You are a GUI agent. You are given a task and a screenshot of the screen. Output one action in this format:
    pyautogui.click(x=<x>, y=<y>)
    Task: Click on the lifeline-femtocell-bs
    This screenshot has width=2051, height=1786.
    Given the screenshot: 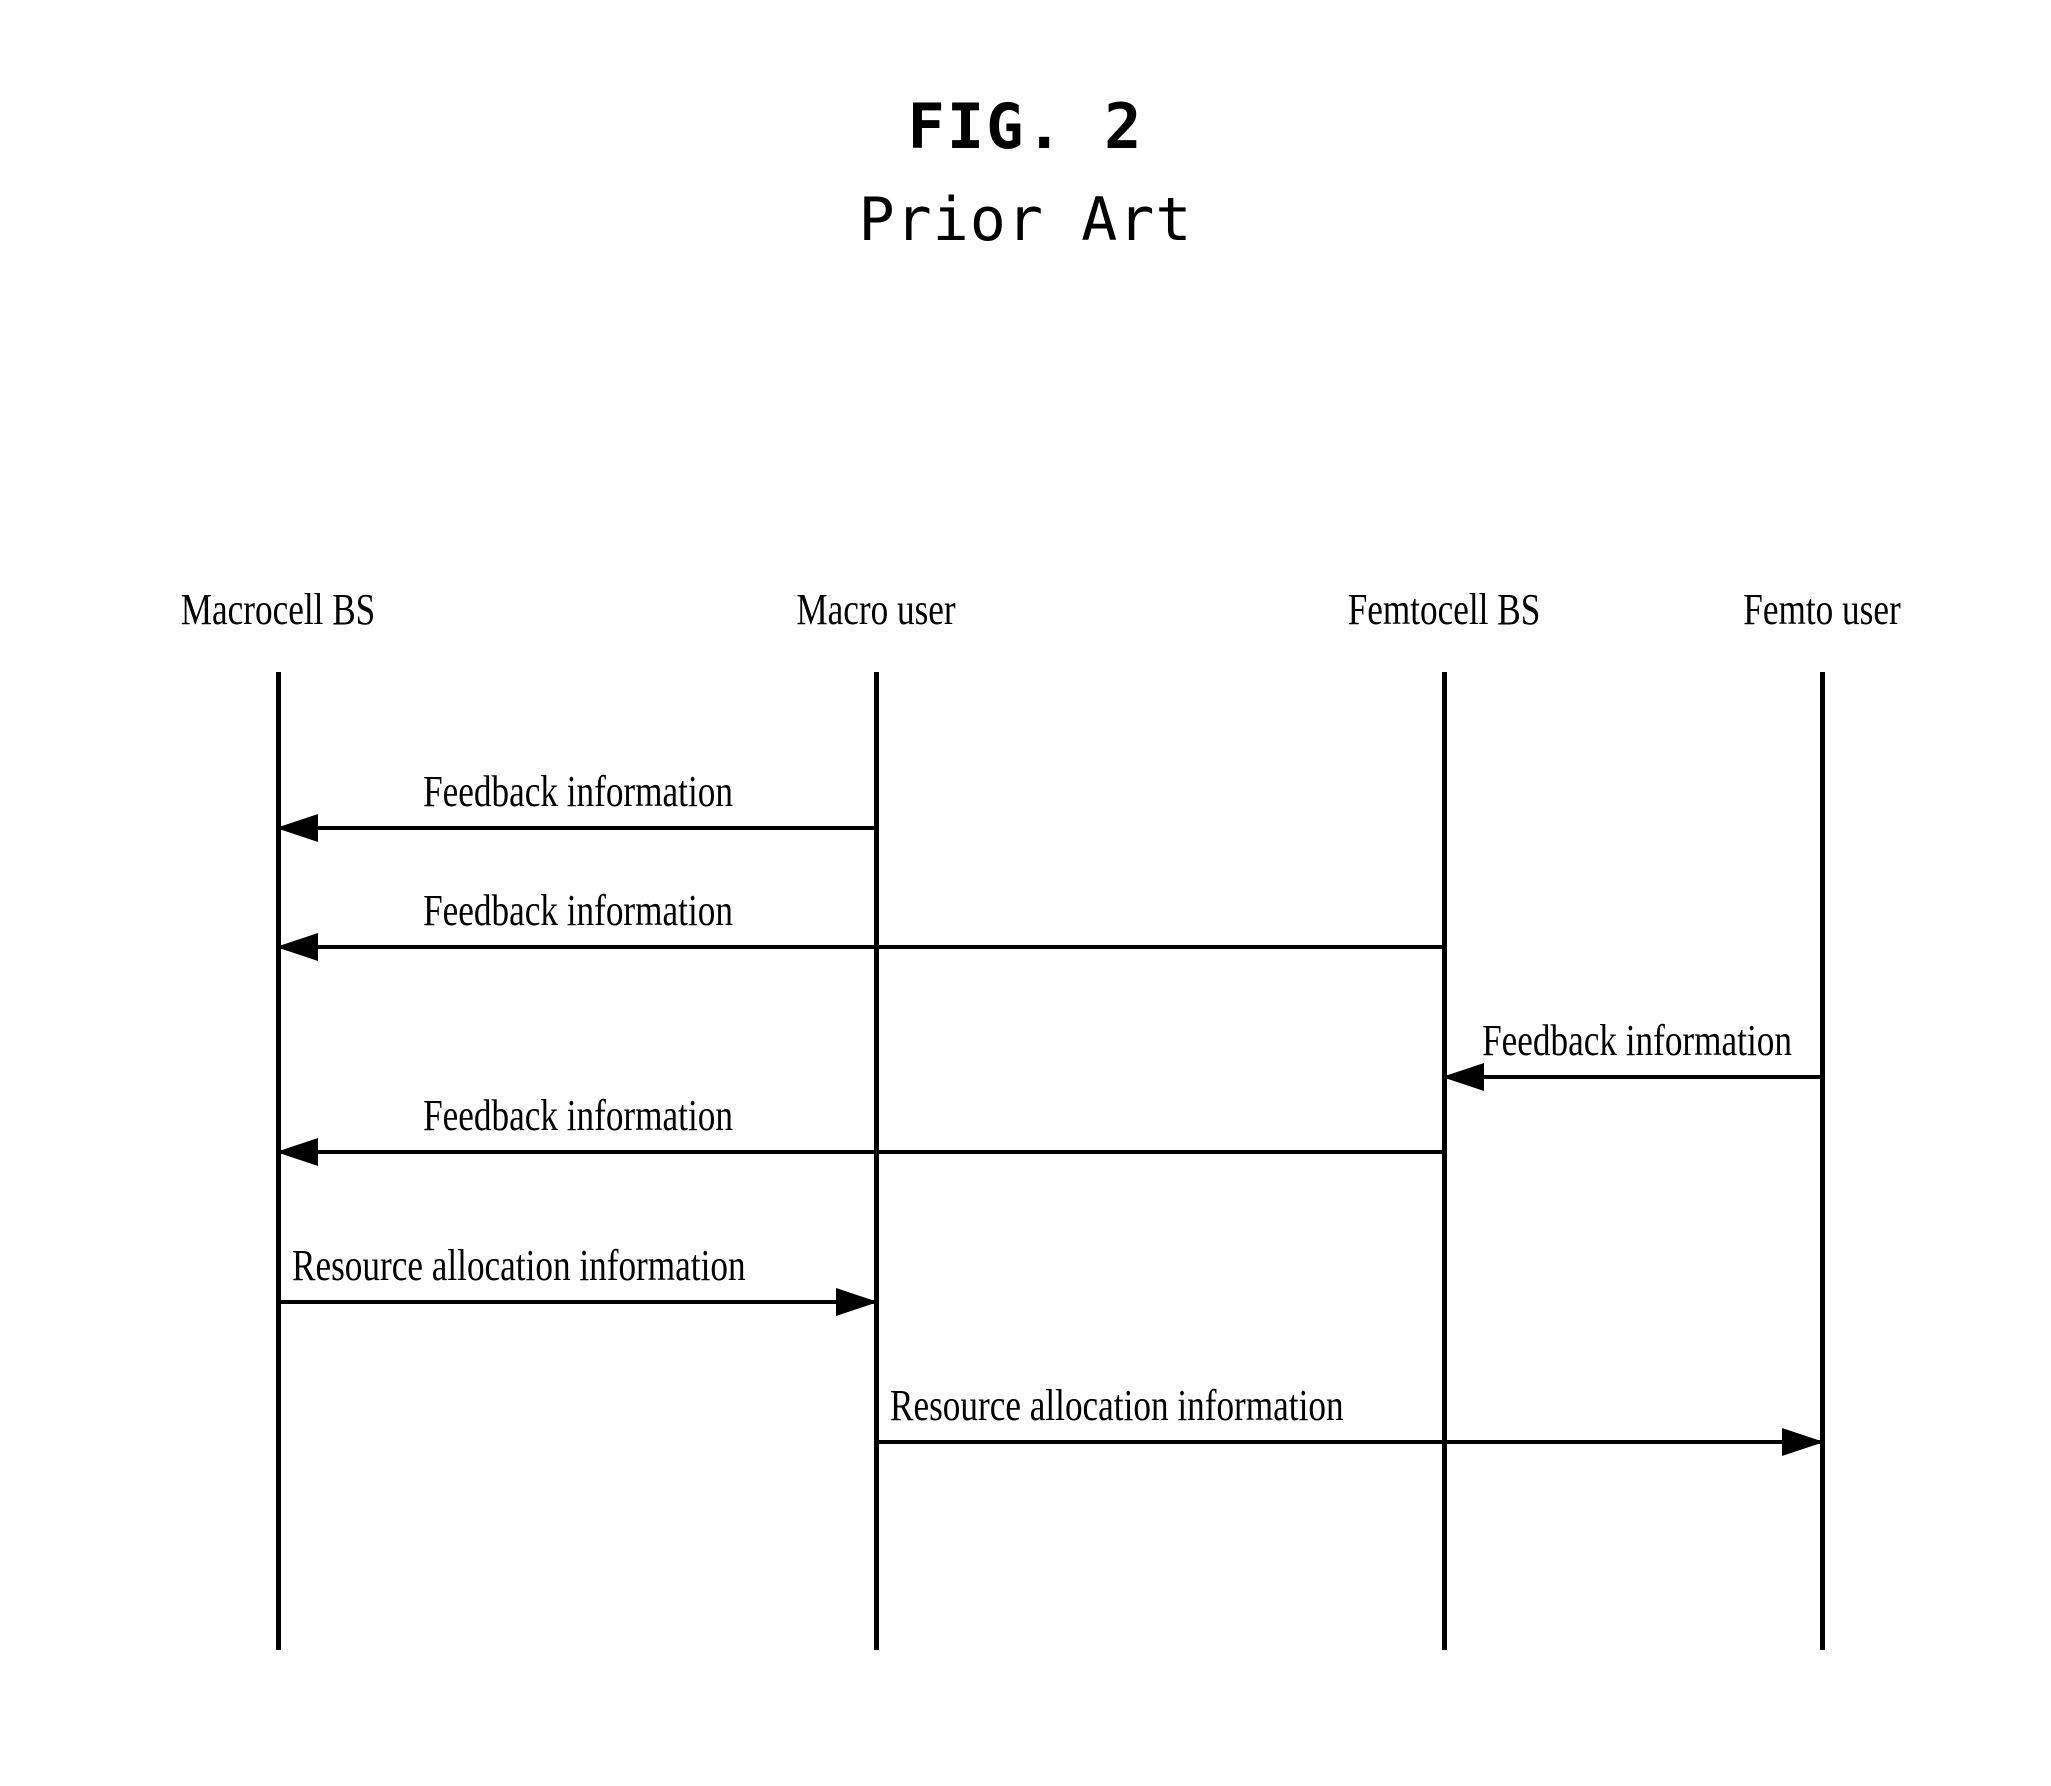 What is the action you would take?
    pyautogui.click(x=1444, y=1161)
    